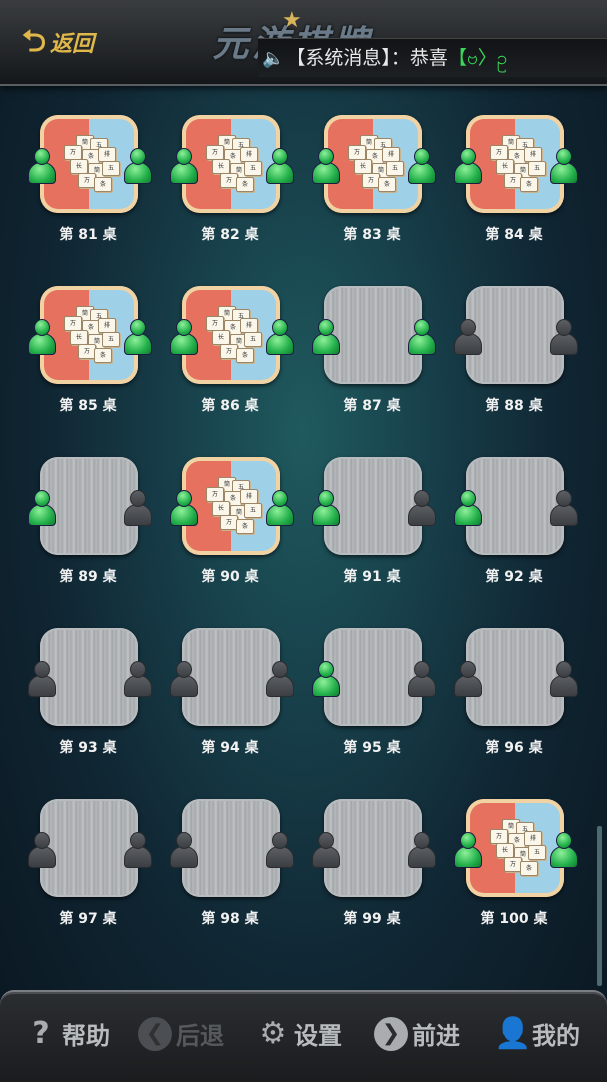  Describe the element at coordinates (556, 1036) in the screenshot. I see `nav-label: 我的` at that location.